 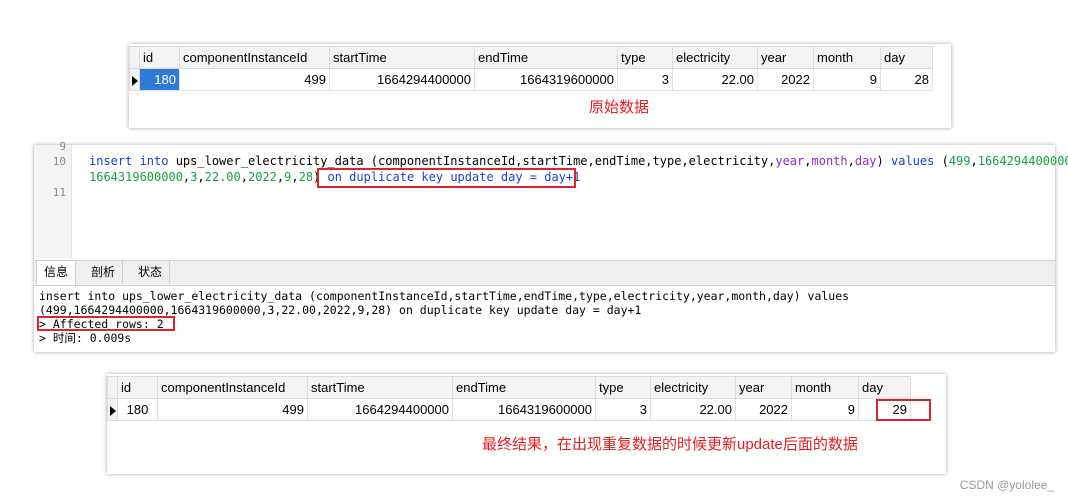 I want to click on highlight-updated-day, so click(x=903, y=410).